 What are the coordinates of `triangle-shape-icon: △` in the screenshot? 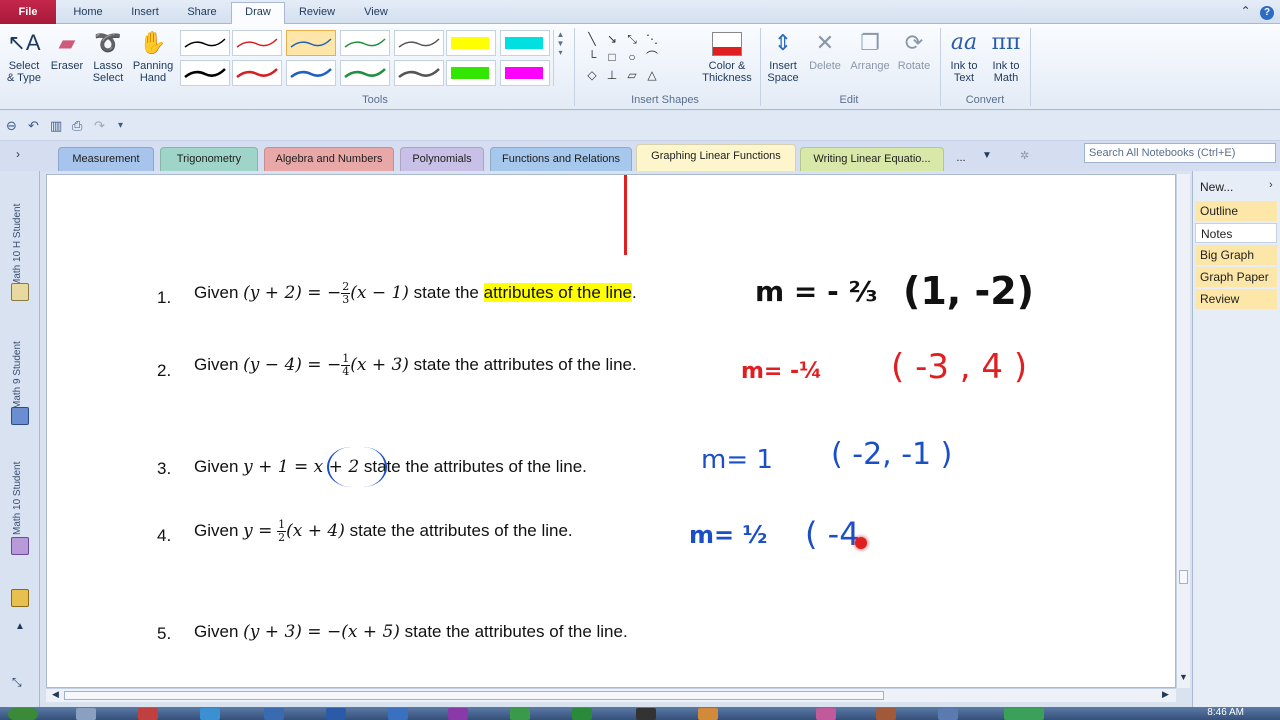 It's located at (652, 75).